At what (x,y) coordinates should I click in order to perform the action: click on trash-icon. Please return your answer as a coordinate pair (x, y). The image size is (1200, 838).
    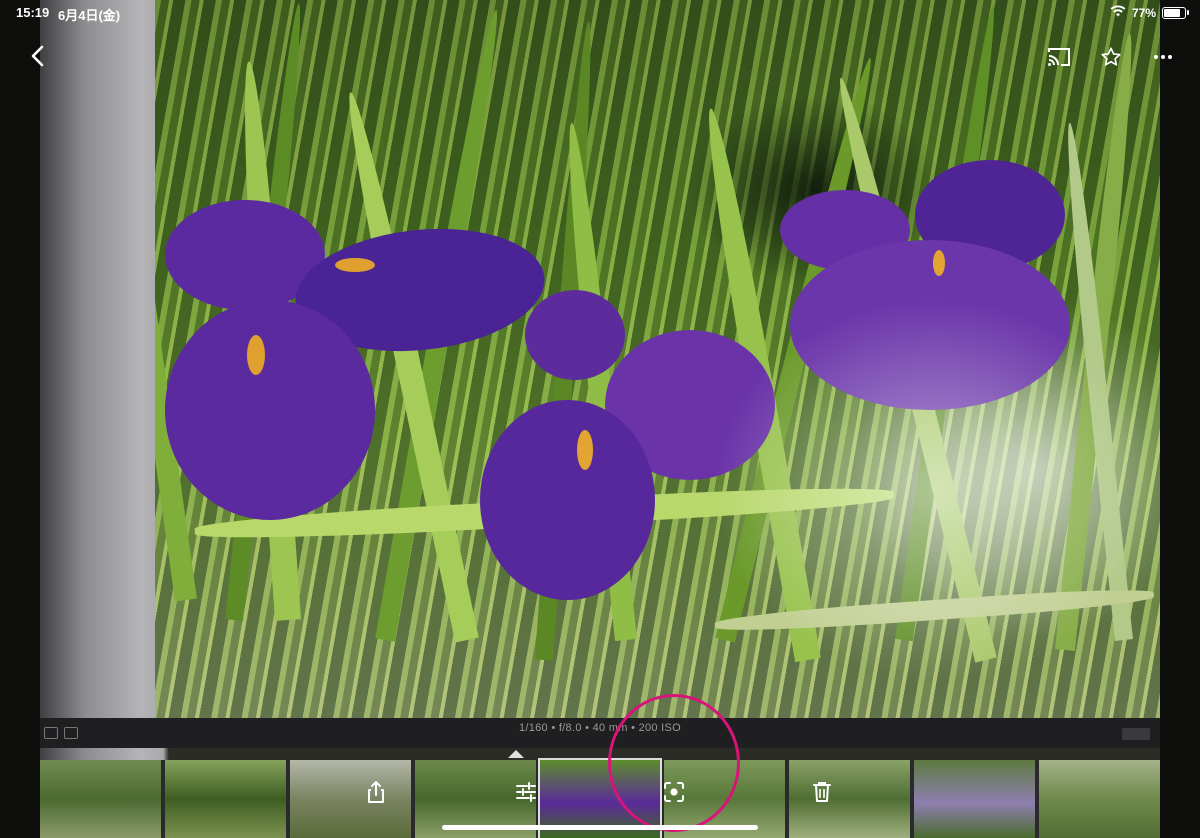
    Looking at the image, I should click on (822, 792).